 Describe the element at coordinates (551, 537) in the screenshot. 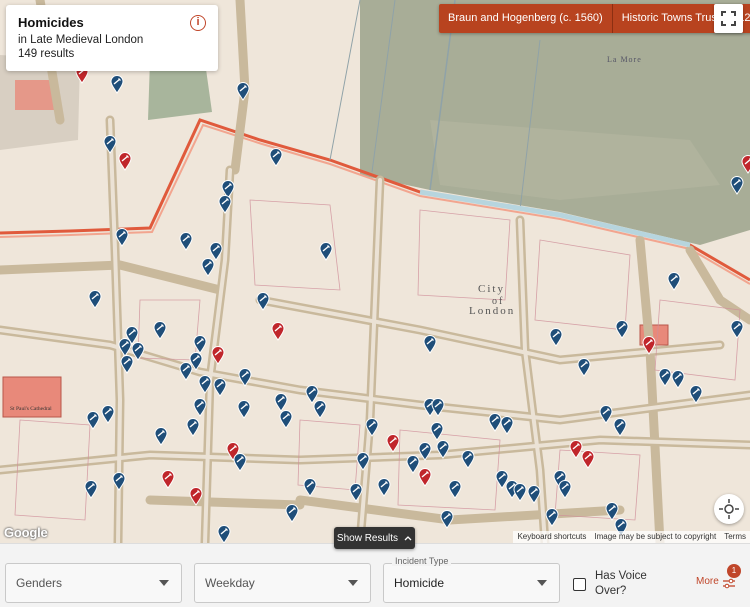

I see `keyboard-shortcuts-link: Keyboard shortcuts` at that location.